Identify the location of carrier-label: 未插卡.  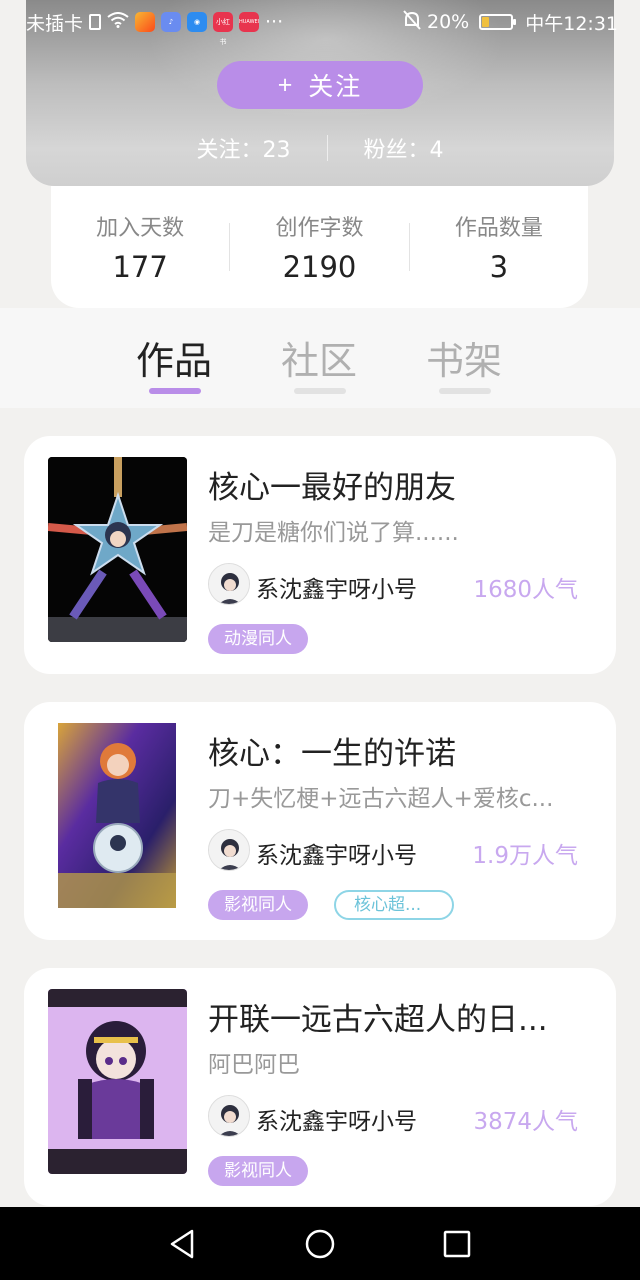
(55, 23).